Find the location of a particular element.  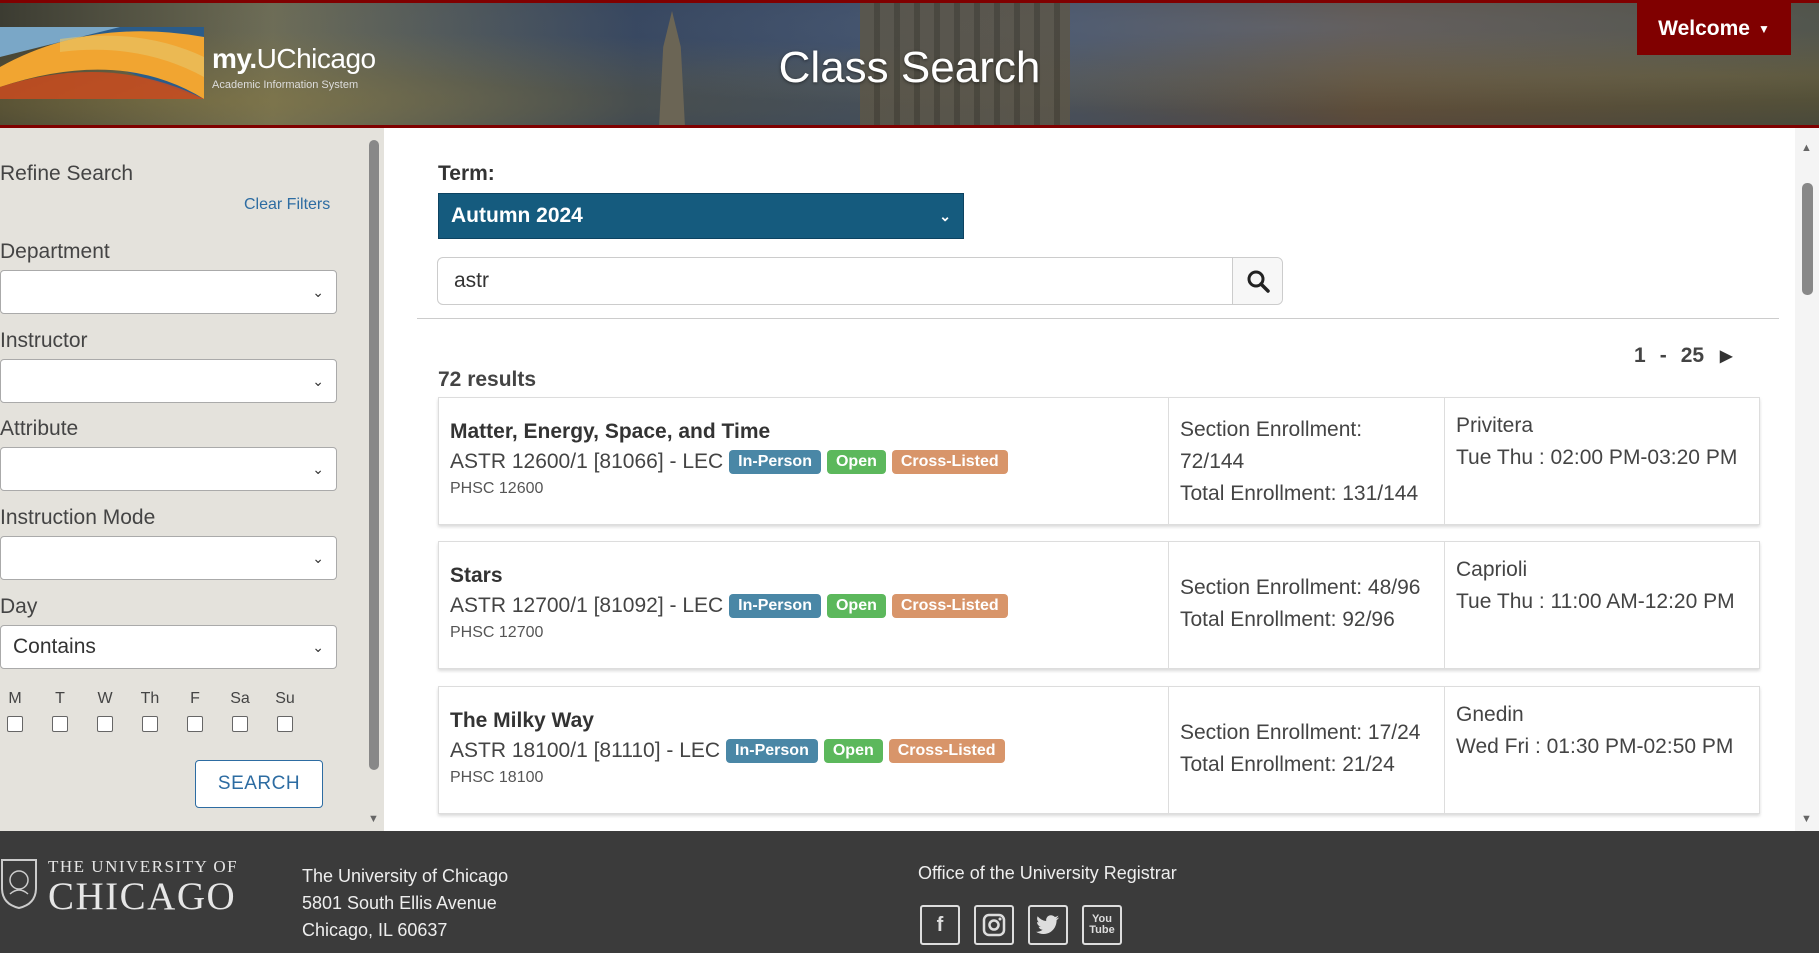

term-select: Autumn 2024 ⌄ is located at coordinates (701, 216).